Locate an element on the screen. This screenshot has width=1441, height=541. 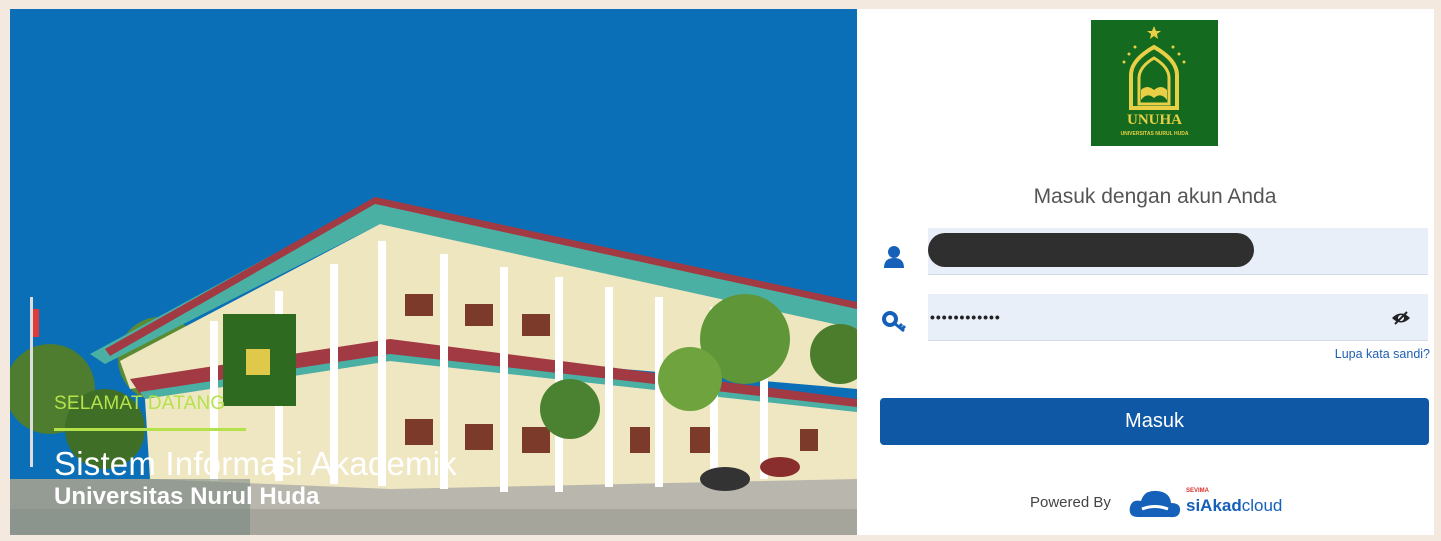
brand-name-main: siAkad is located at coordinates (1214, 505).